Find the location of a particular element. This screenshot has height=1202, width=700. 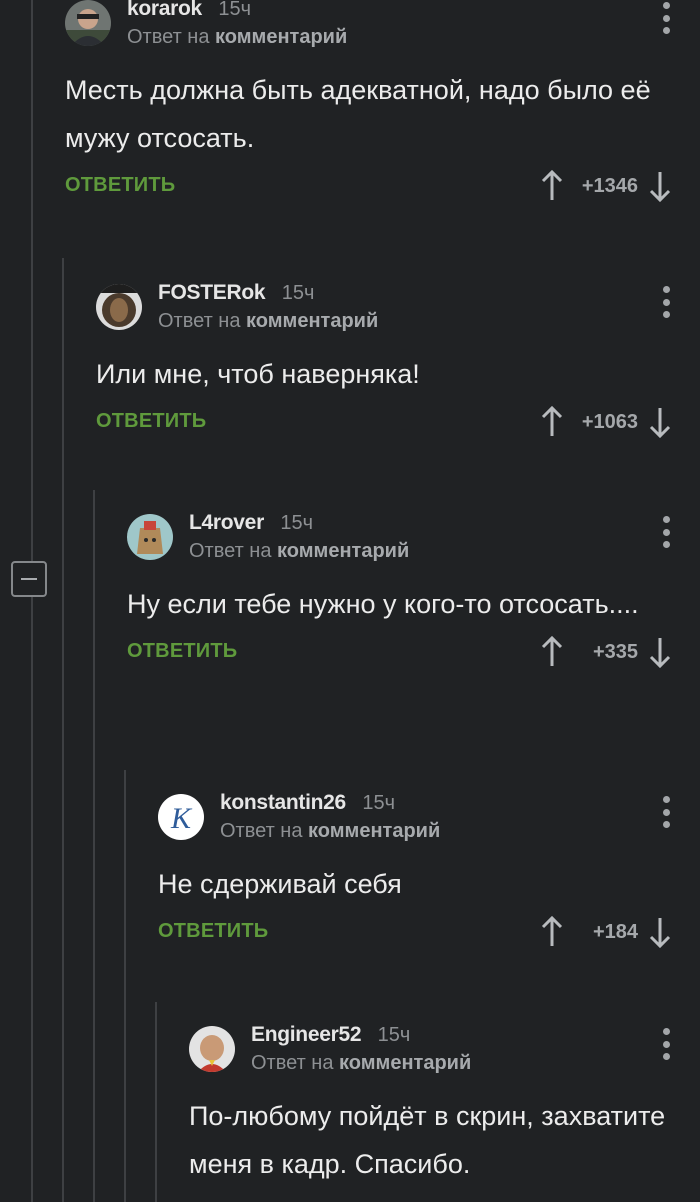

rating-value: +1063 is located at coordinates (609, 421).